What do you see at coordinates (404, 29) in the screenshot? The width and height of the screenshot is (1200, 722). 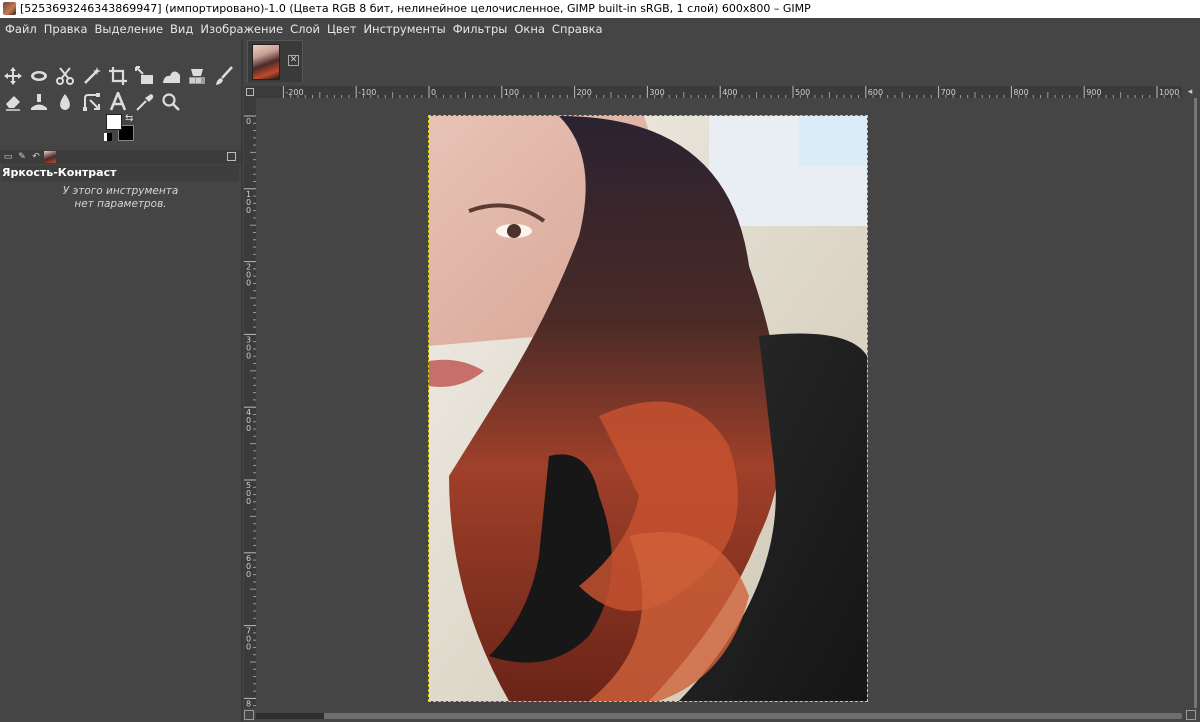 I see `menu-tools: Инструменты` at bounding box center [404, 29].